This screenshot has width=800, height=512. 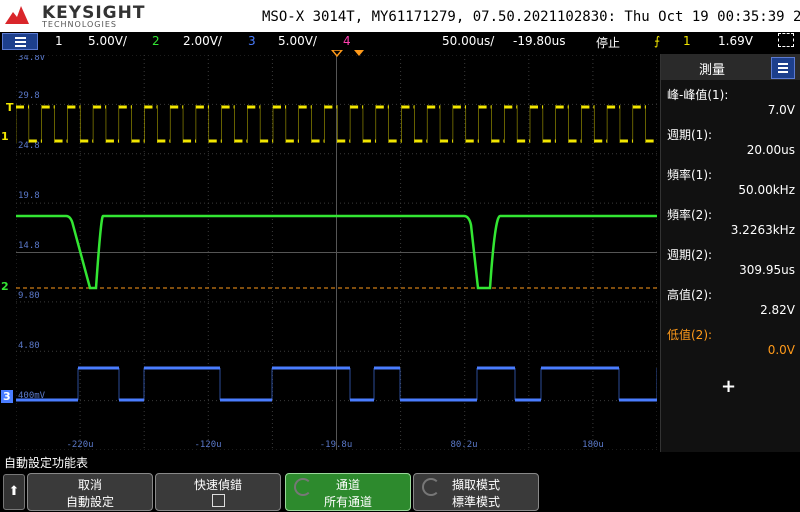 I want to click on y-grid-label: 4.80, so click(x=29, y=346).